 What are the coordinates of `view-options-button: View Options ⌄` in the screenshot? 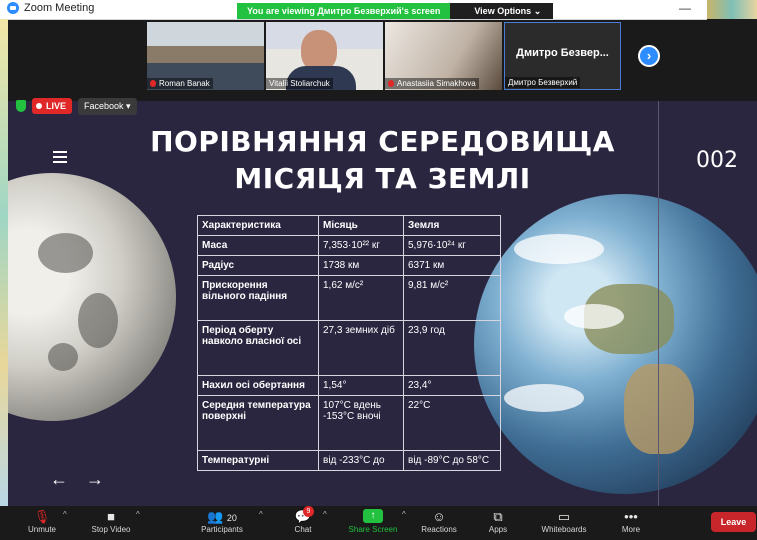 It's located at (502, 11).